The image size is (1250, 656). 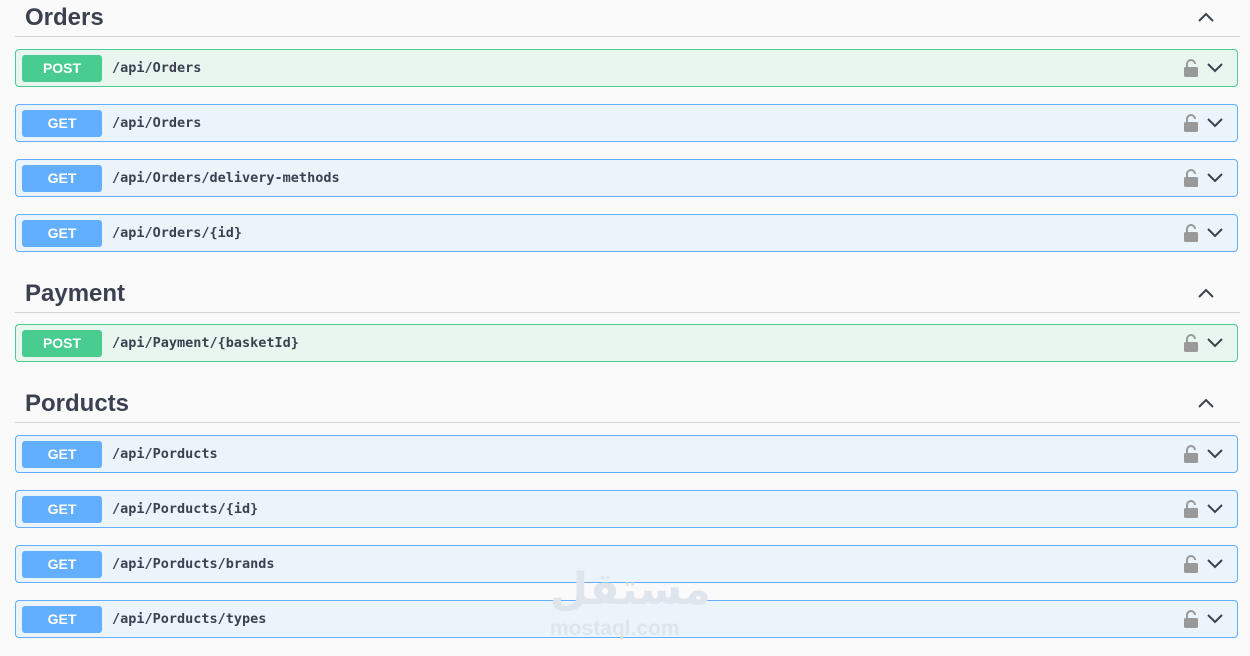 I want to click on operation-get-orders-id: GET /api/Orders/{id}, so click(x=626, y=233).